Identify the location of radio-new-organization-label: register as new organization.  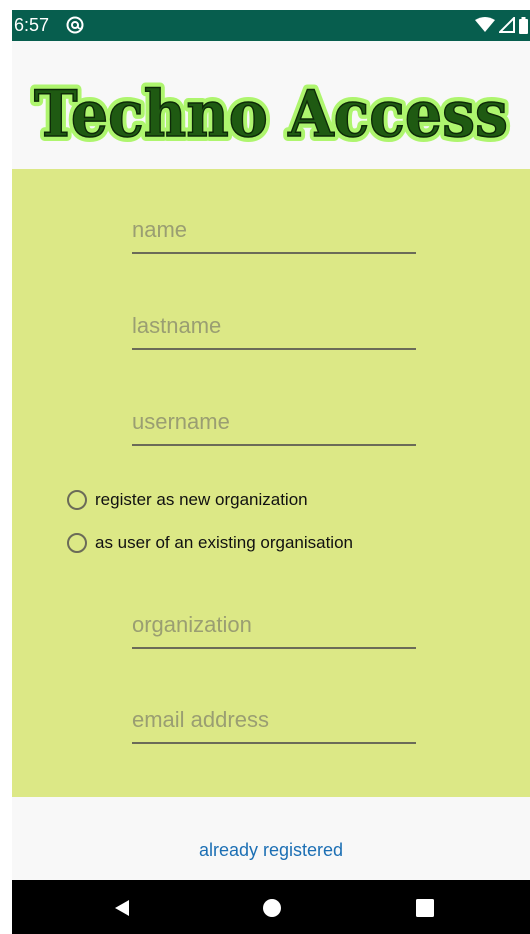
(201, 499).